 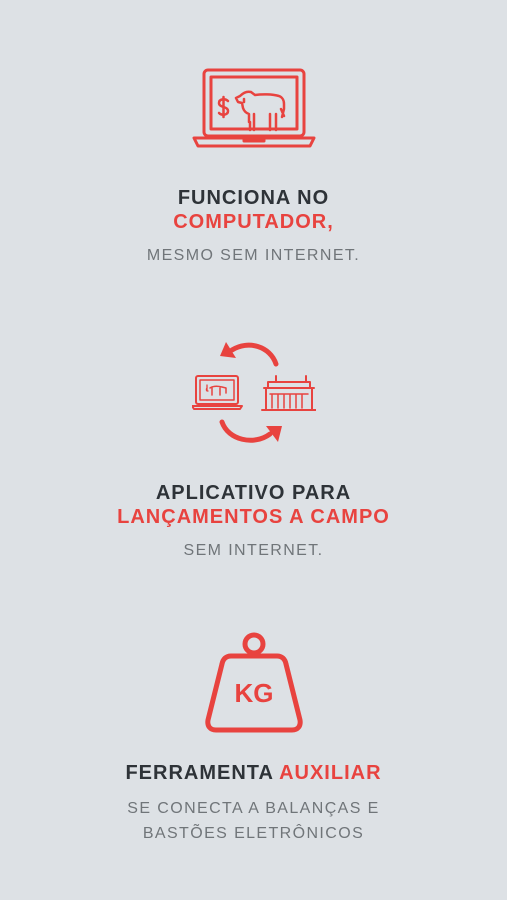 I want to click on title-accent-line: LANÇAMENTOS A CAMPO, so click(x=253, y=517).